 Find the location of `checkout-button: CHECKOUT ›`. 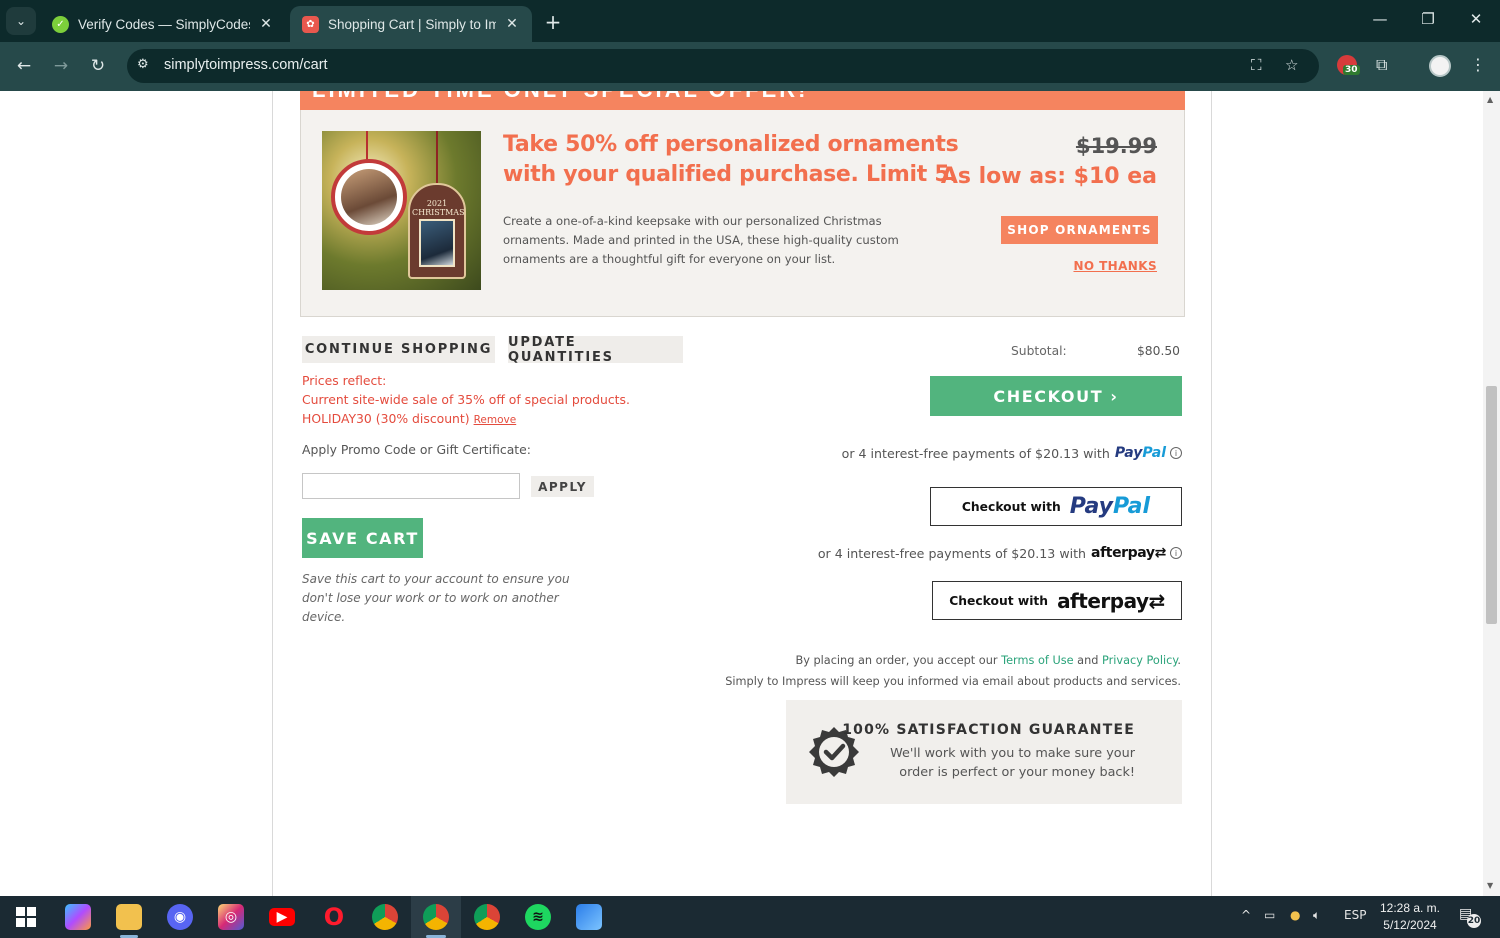

checkout-button: CHECKOUT › is located at coordinates (1056, 396).